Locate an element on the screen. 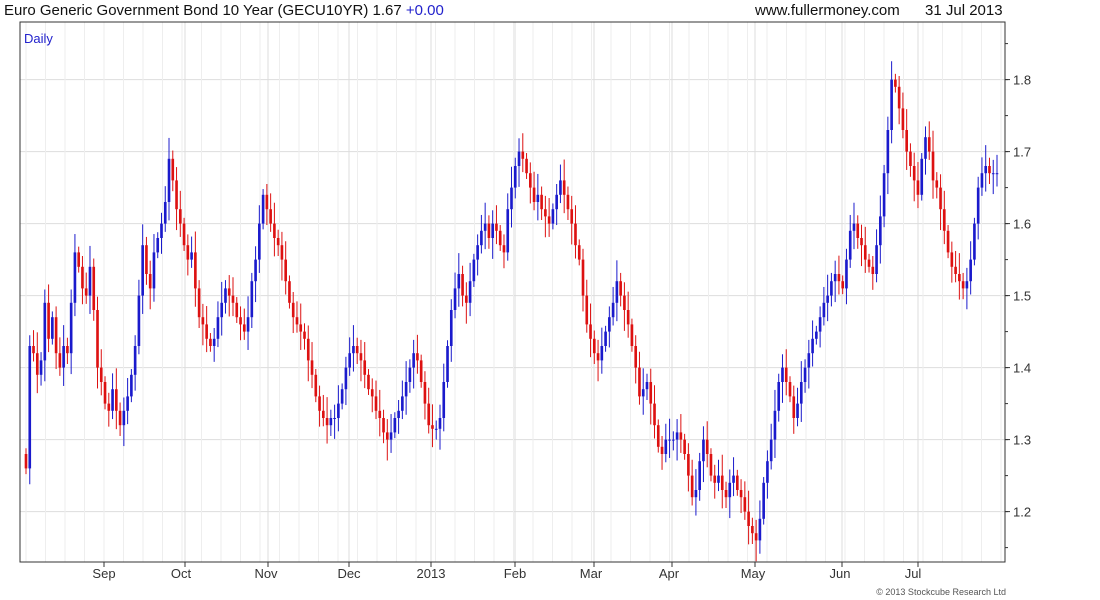 This screenshot has height=600, width=1100. y-axis: 1.2 1.3 1.4 1.5 1.6 1.7 1.8 is located at coordinates (1018, 296).